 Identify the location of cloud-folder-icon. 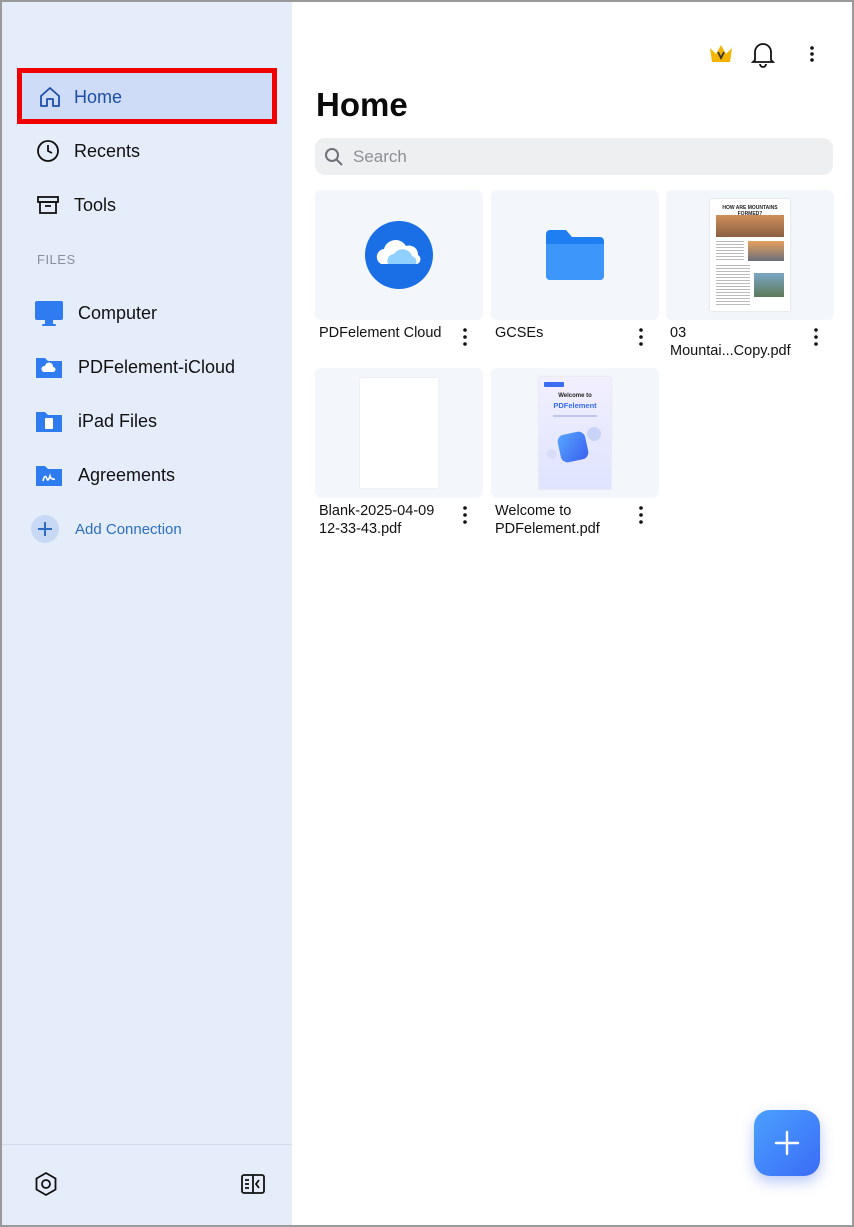
(49, 367).